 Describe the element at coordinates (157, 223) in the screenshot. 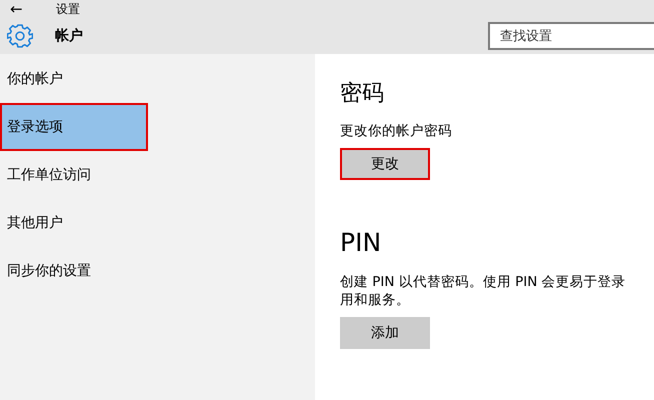

I see `nav-item: 其他用户` at that location.